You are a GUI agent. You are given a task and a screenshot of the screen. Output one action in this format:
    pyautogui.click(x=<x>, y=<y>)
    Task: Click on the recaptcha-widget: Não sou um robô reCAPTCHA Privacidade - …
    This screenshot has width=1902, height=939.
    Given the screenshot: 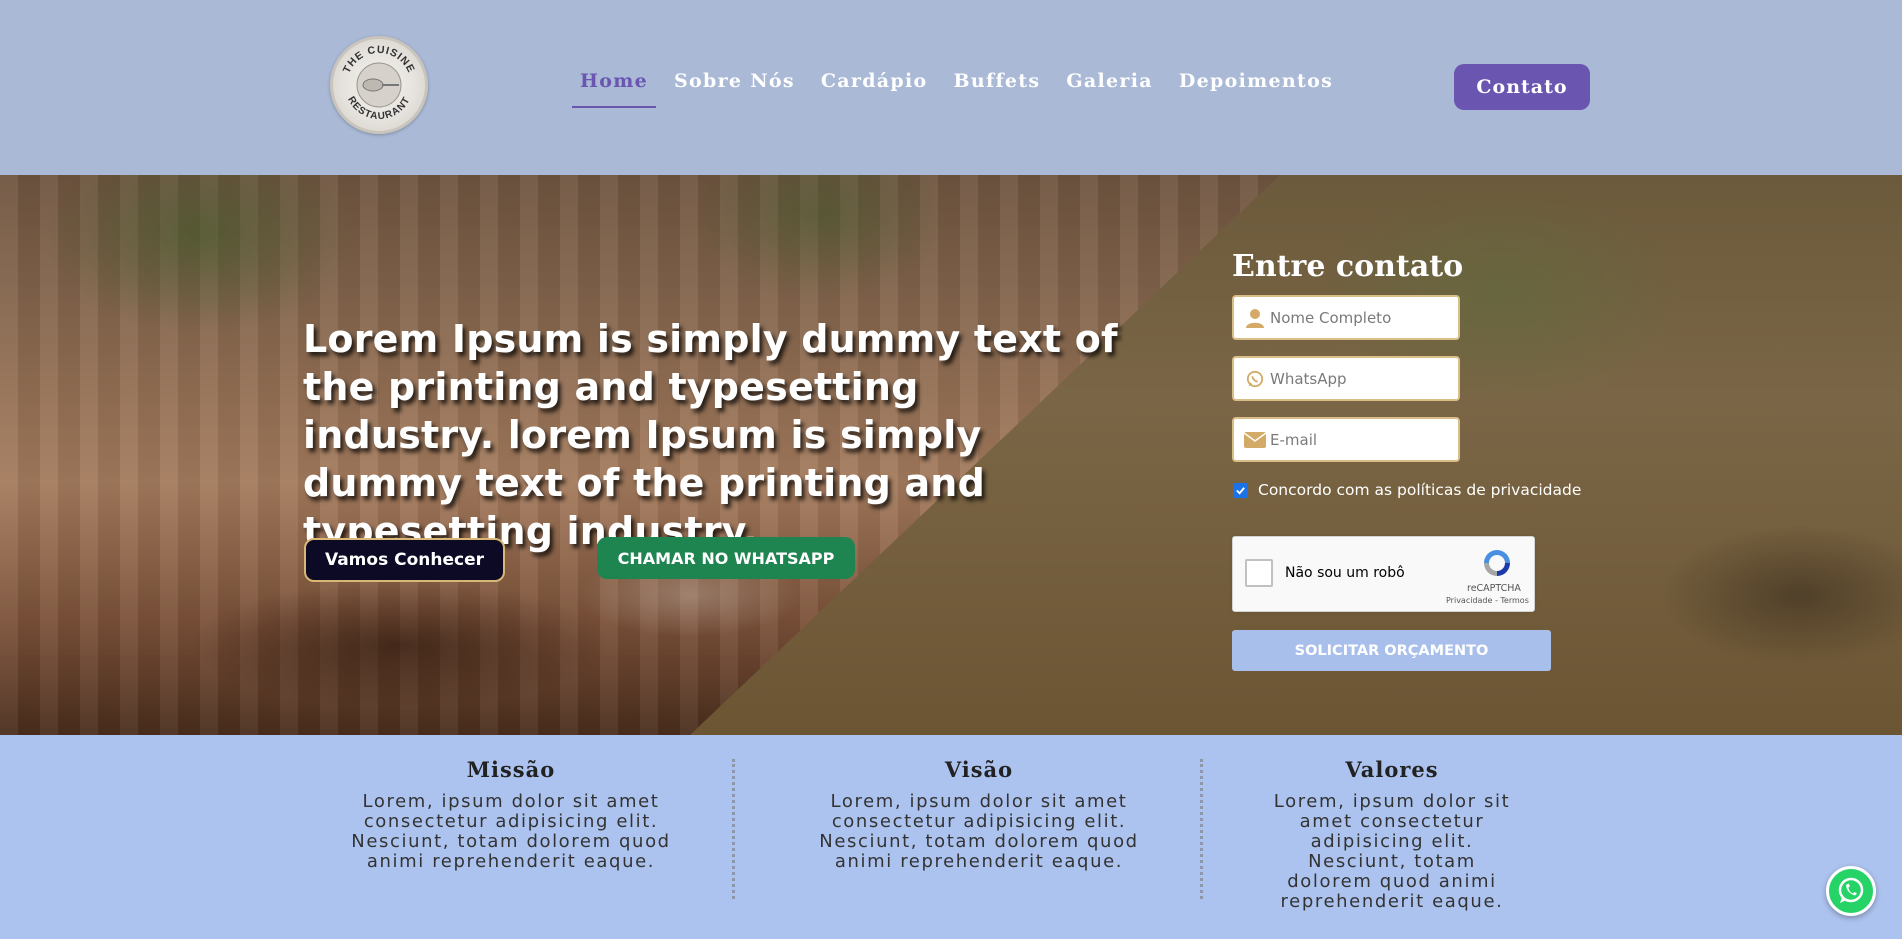 What is the action you would take?
    pyautogui.click(x=1383, y=574)
    